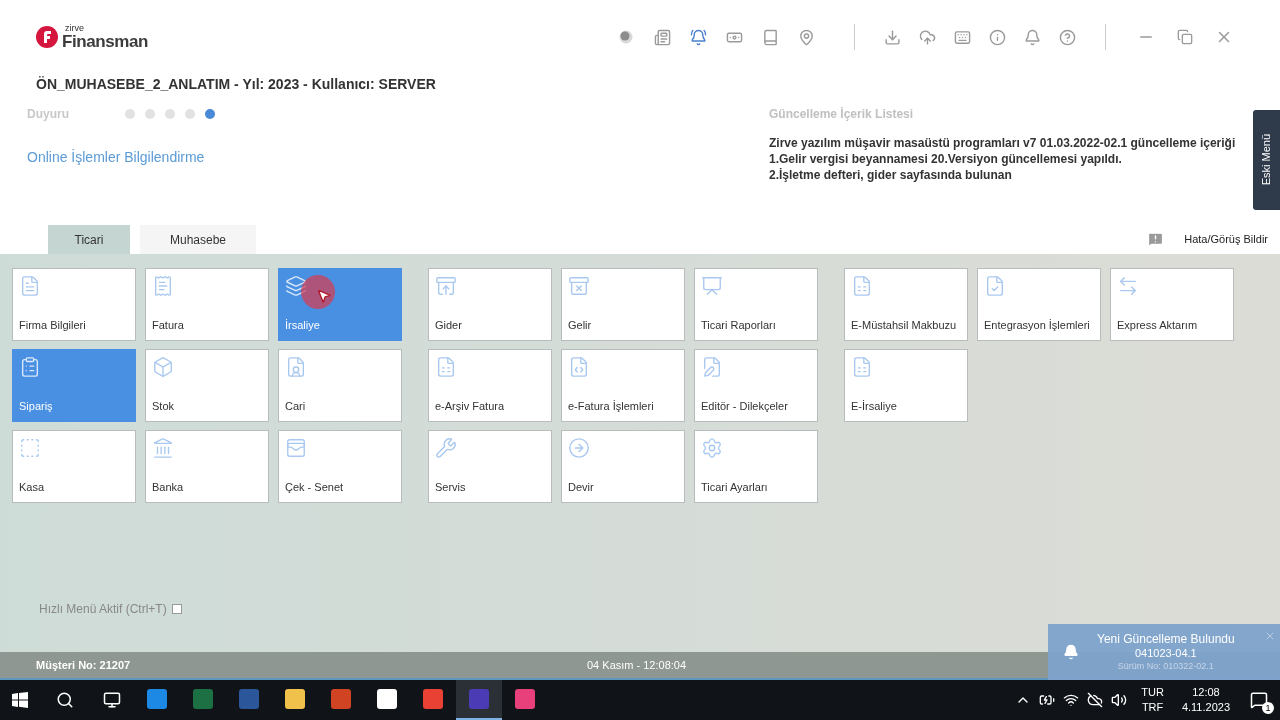 Image resolution: width=1280 pixels, height=720 pixels. I want to click on sphere-icon, so click(626, 37).